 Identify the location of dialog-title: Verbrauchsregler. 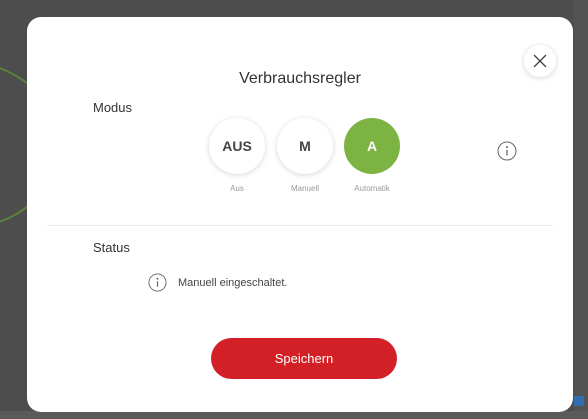
(300, 78).